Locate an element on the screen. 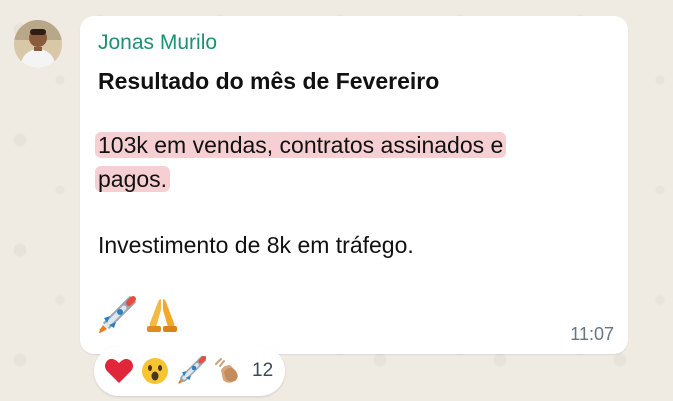 The image size is (673, 401). sender-avatar is located at coordinates (38, 44).